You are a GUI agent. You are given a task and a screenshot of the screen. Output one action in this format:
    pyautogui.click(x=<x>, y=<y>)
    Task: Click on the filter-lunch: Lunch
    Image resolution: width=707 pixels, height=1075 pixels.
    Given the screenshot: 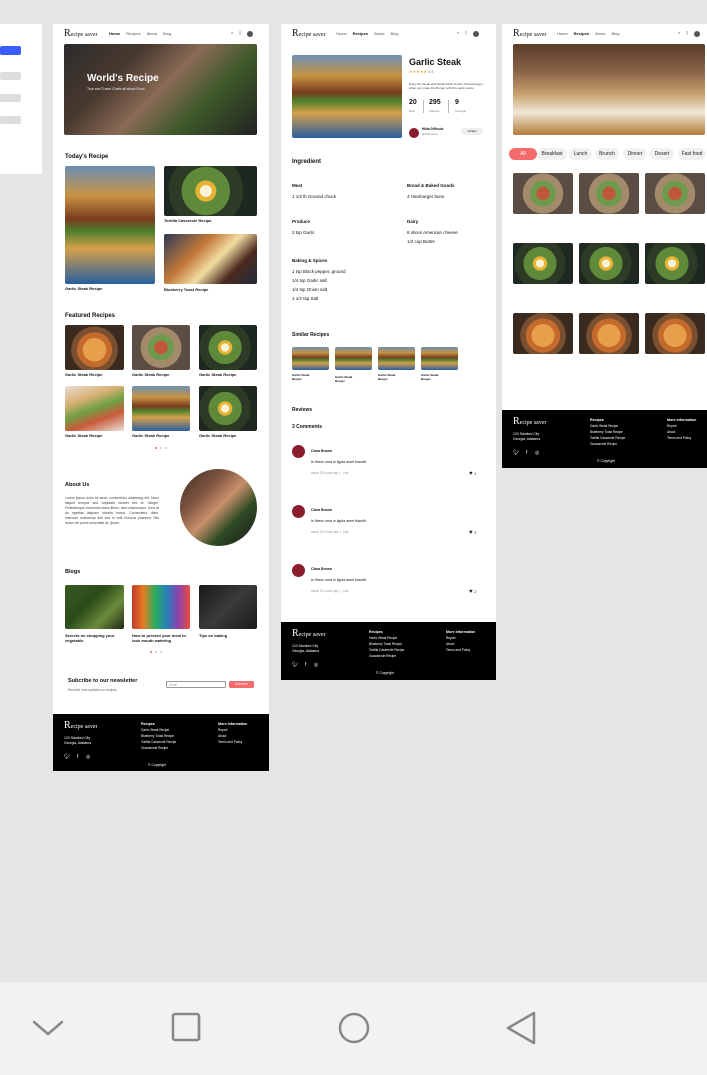 What is the action you would take?
    pyautogui.click(x=580, y=154)
    